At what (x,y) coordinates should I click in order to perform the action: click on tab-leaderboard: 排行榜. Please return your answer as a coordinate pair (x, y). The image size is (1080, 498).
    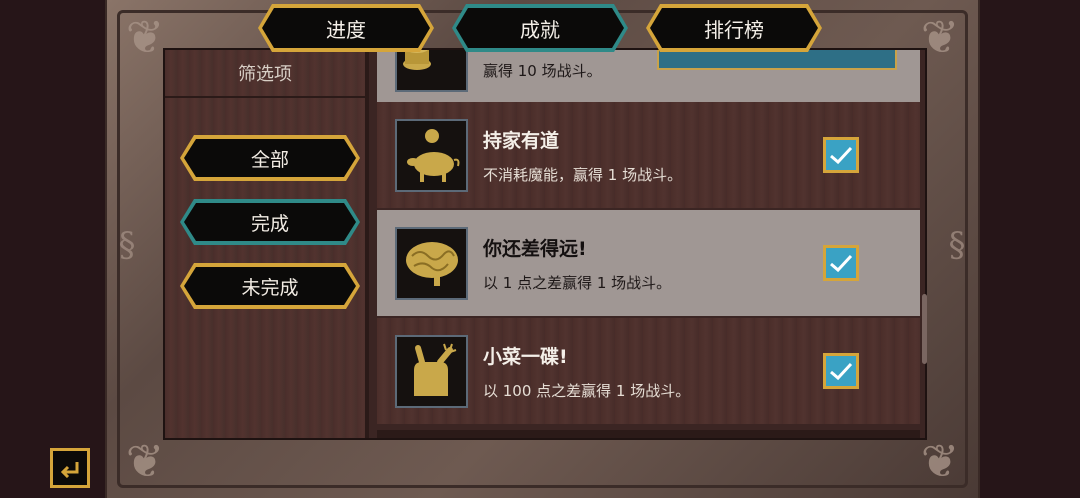
    Looking at the image, I should click on (734, 28).